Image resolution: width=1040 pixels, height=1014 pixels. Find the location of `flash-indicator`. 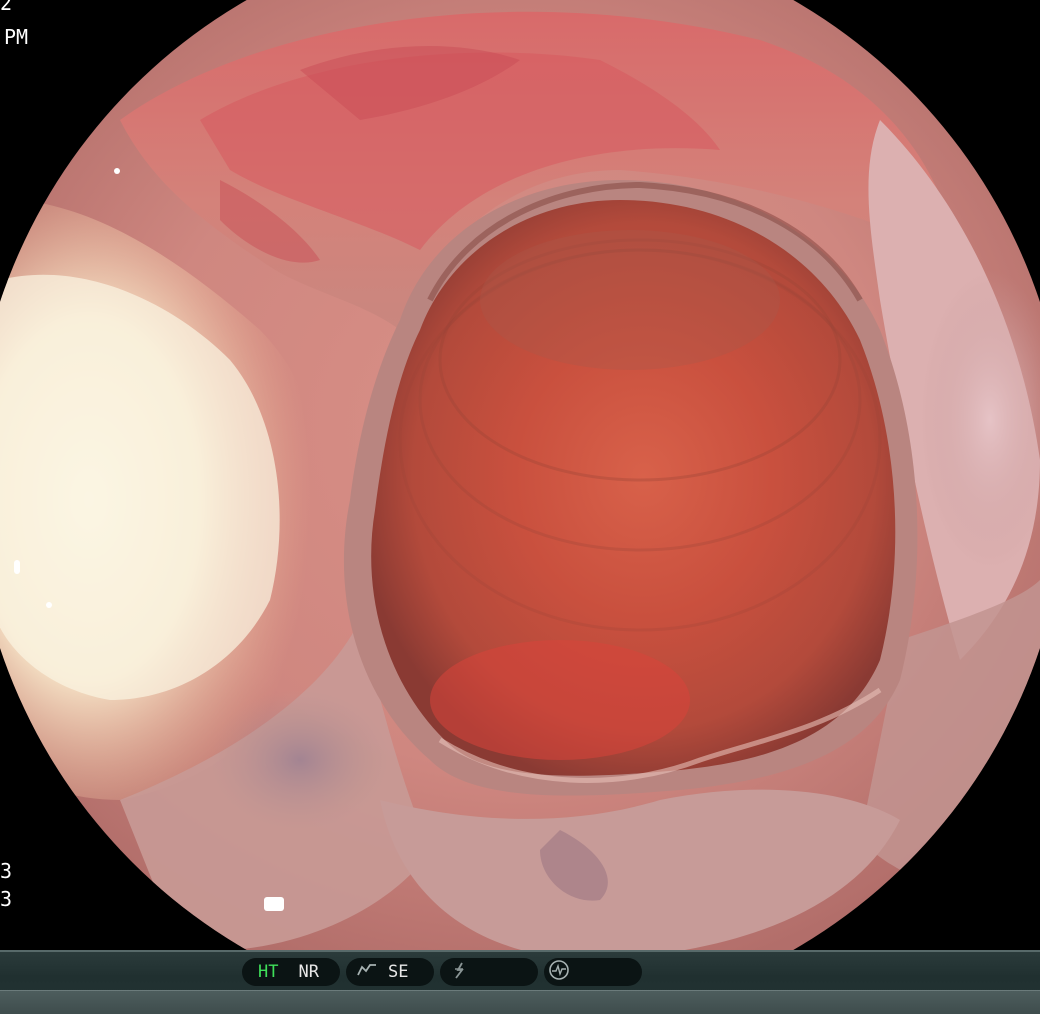

flash-indicator is located at coordinates (489, 972).